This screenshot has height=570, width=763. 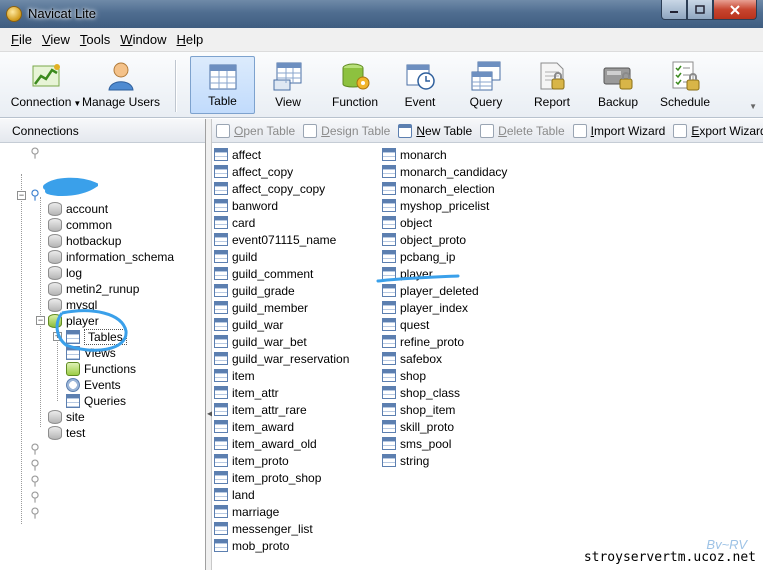 What do you see at coordinates (628, 130) in the screenshot?
I see `import-wizard-label: Import Wizard` at bounding box center [628, 130].